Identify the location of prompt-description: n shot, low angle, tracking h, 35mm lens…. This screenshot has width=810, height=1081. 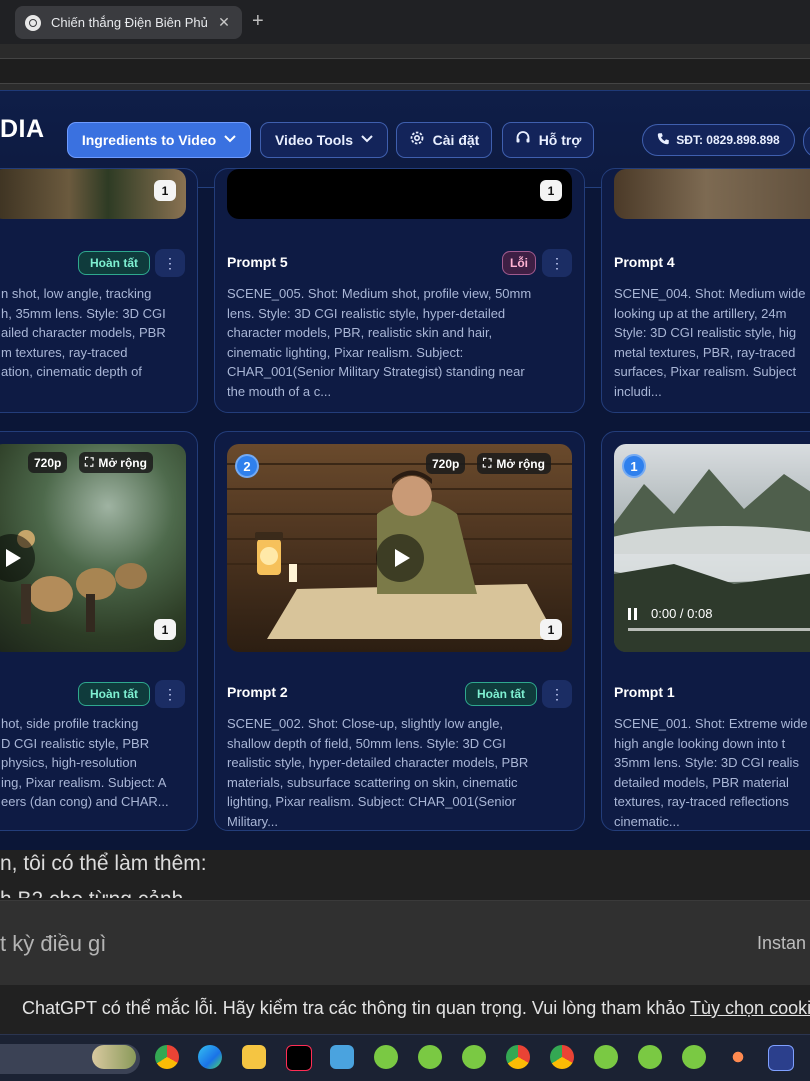
(83, 332).